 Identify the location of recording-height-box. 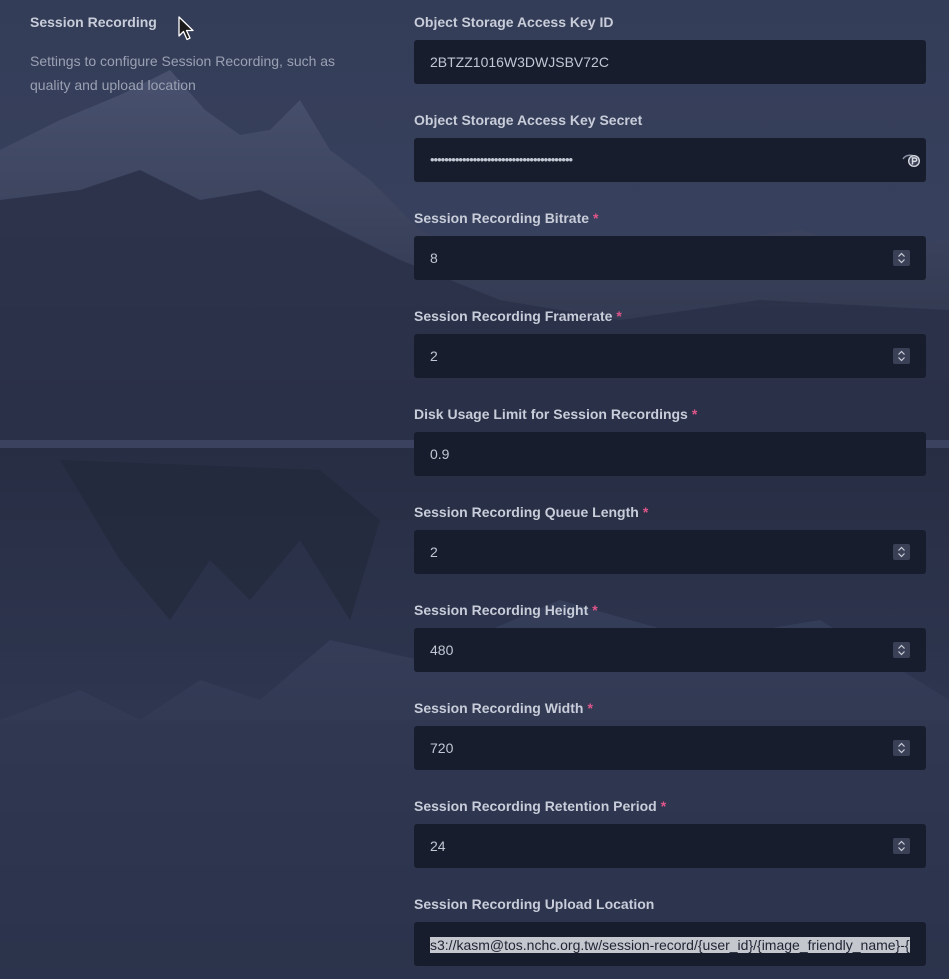
(670, 650).